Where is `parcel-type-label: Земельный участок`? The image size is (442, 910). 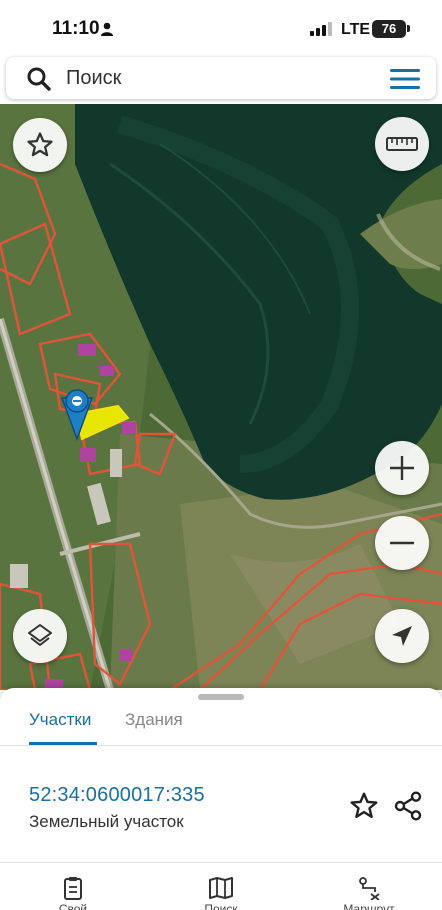 parcel-type-label: Земельный участок is located at coordinates (106, 821).